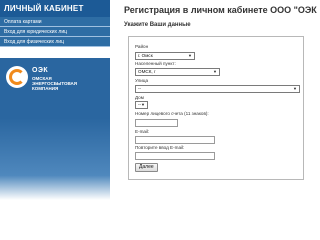  Describe the element at coordinates (156, 123) in the screenshot. I see `account-number-input` at that location.